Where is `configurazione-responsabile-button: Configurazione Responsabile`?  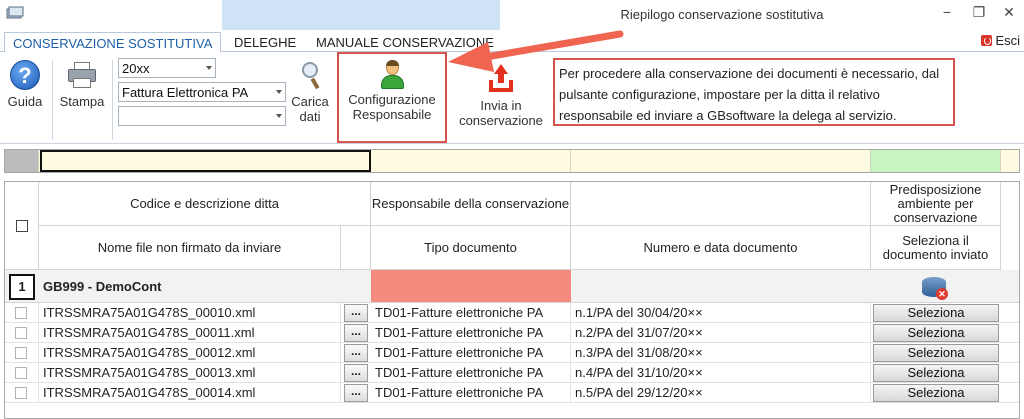
configurazione-responsabile-button: Configurazione Responsabile is located at coordinates (392, 91).